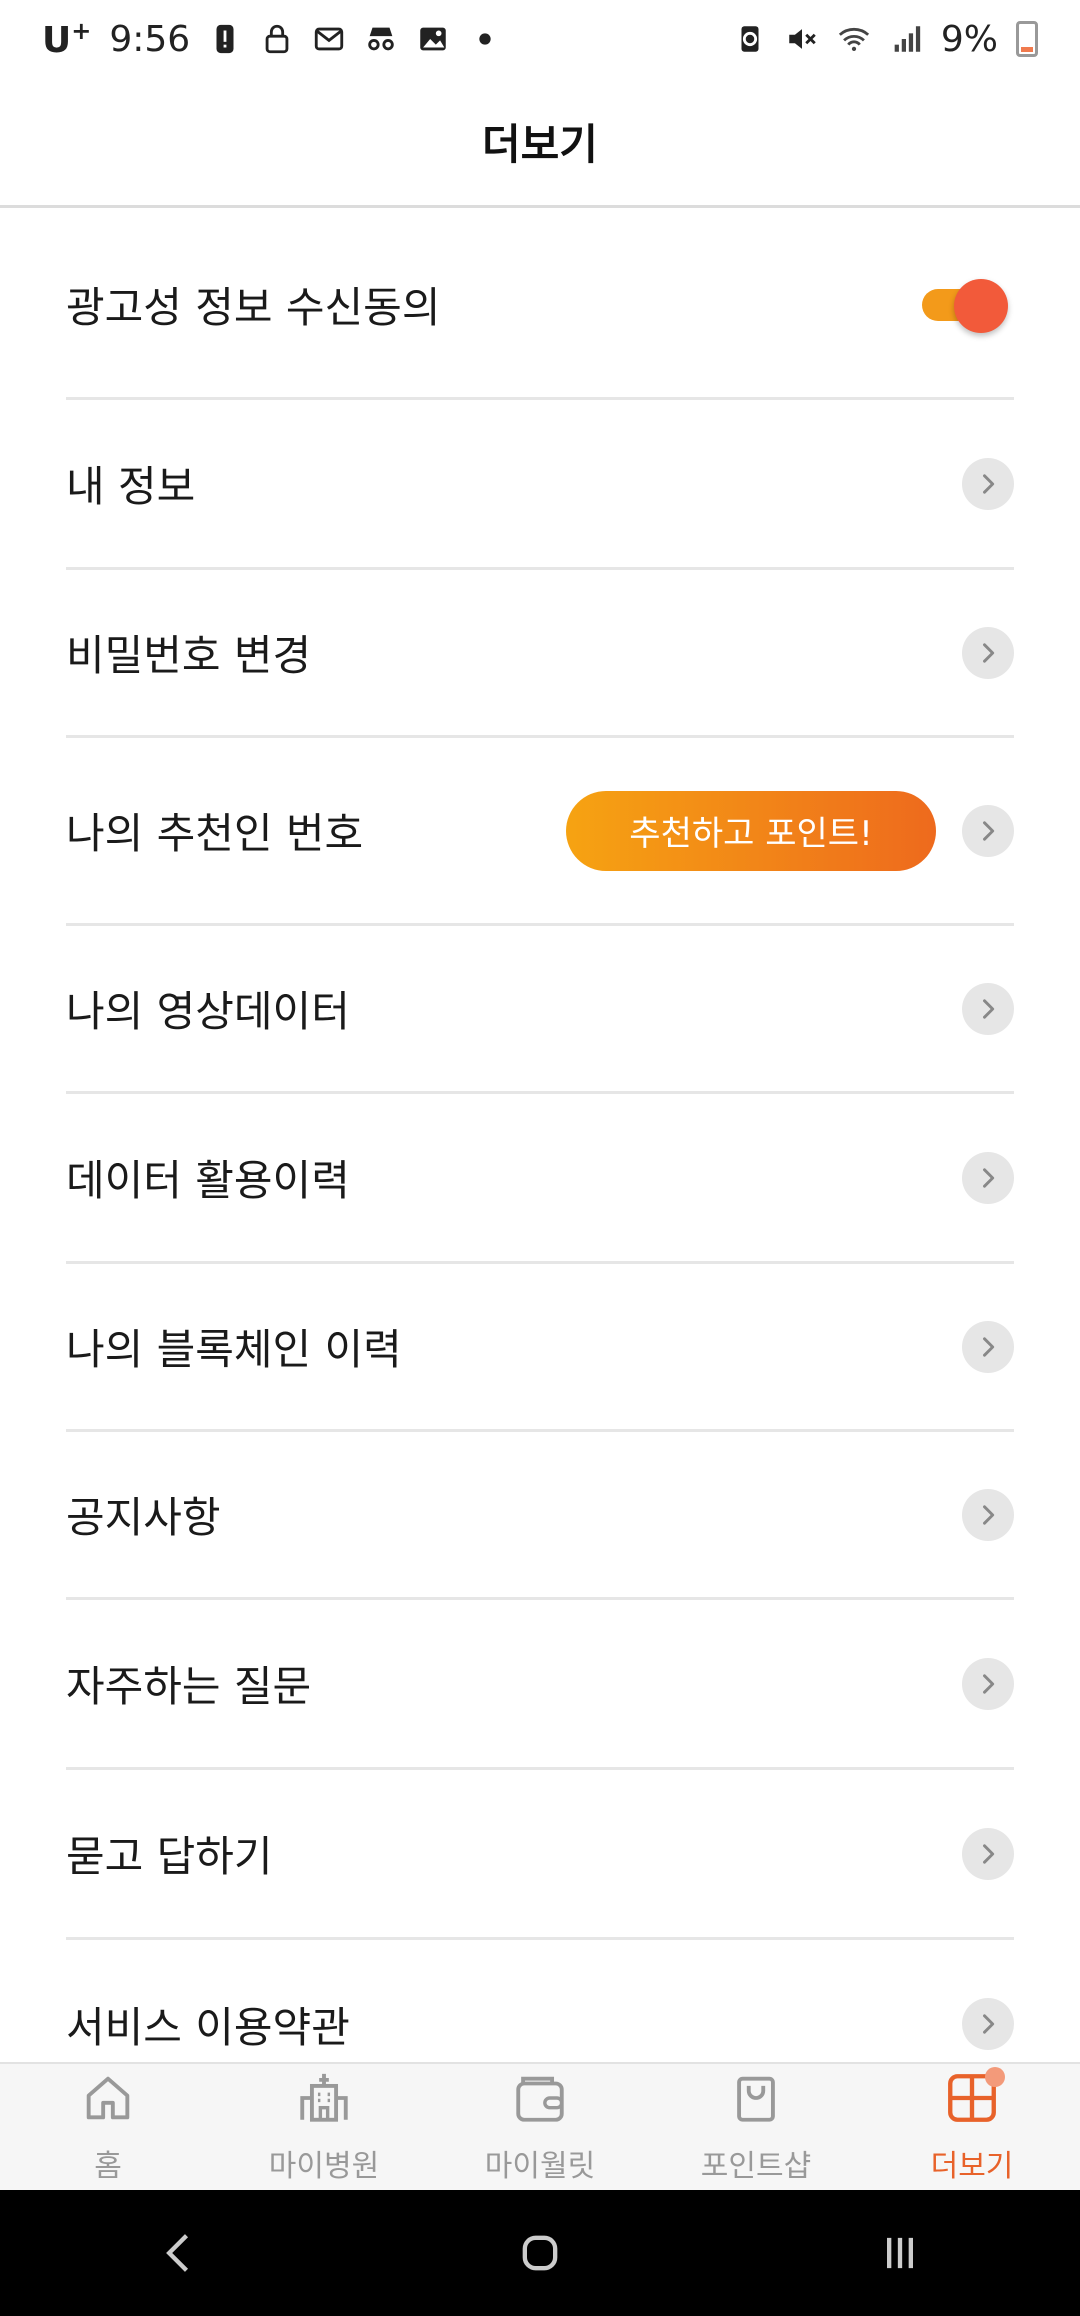 This screenshot has height=2316, width=1080. Describe the element at coordinates (433, 39) in the screenshot. I see `image-icon` at that location.